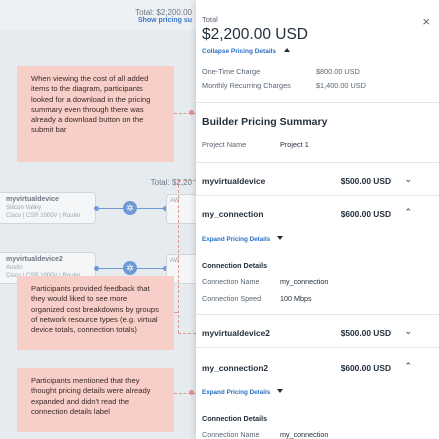 Image resolution: width=439 pixels, height=439 pixels. I want to click on canvas-total-label: Total: $2,200.00, so click(163, 12).